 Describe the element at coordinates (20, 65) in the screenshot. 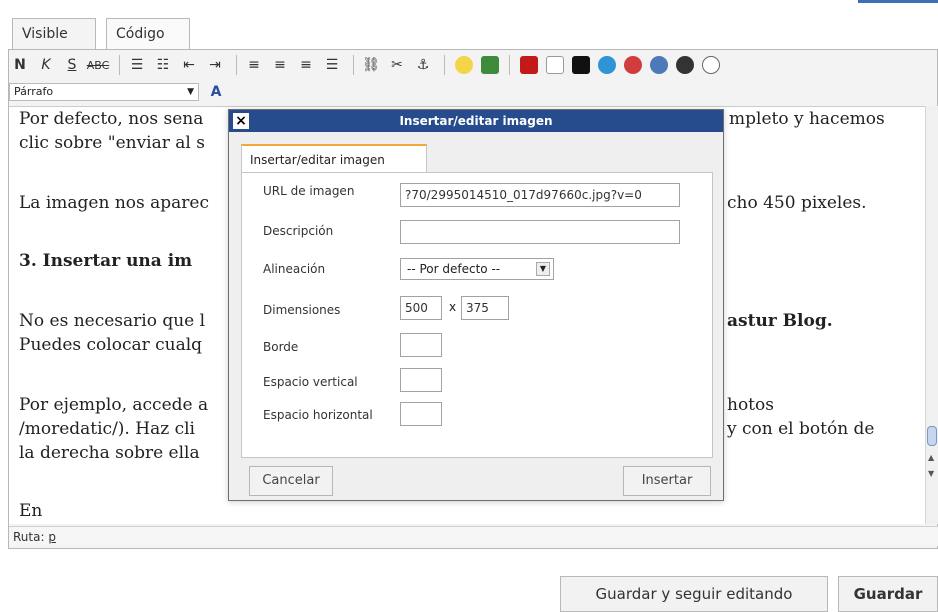

I see `bold-icon: N` at that location.